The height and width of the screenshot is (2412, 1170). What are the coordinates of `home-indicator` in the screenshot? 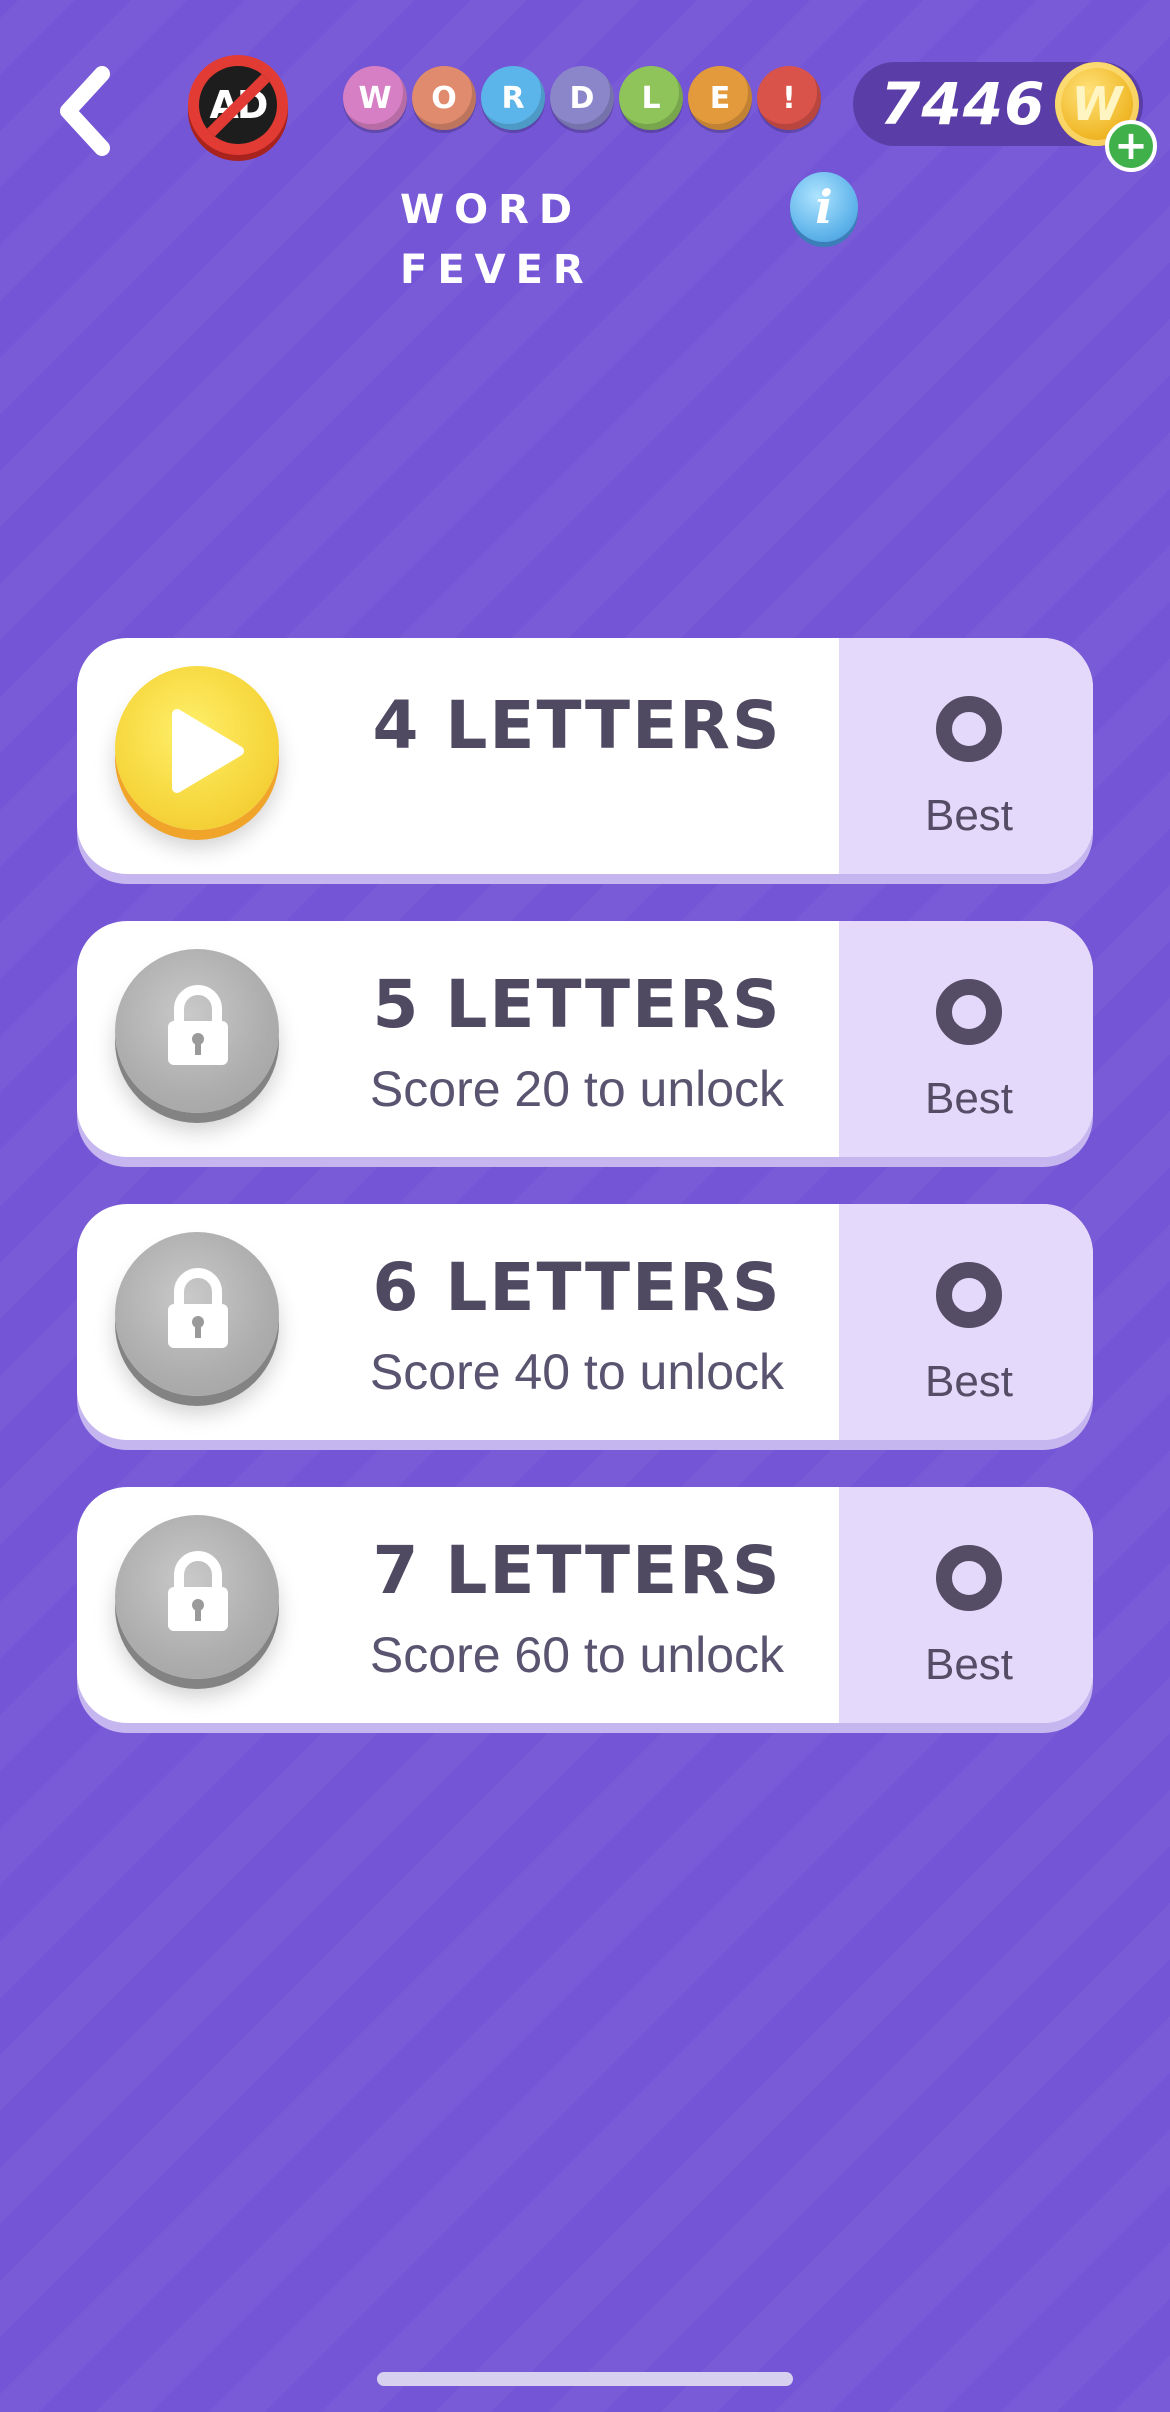 It's located at (585, 2379).